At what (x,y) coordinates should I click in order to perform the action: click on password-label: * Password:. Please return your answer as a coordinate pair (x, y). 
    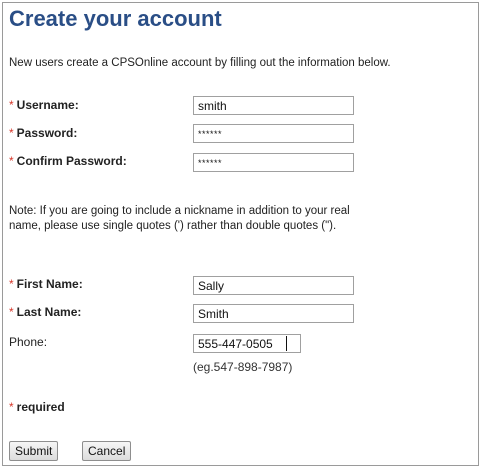
    Looking at the image, I should click on (43, 133).